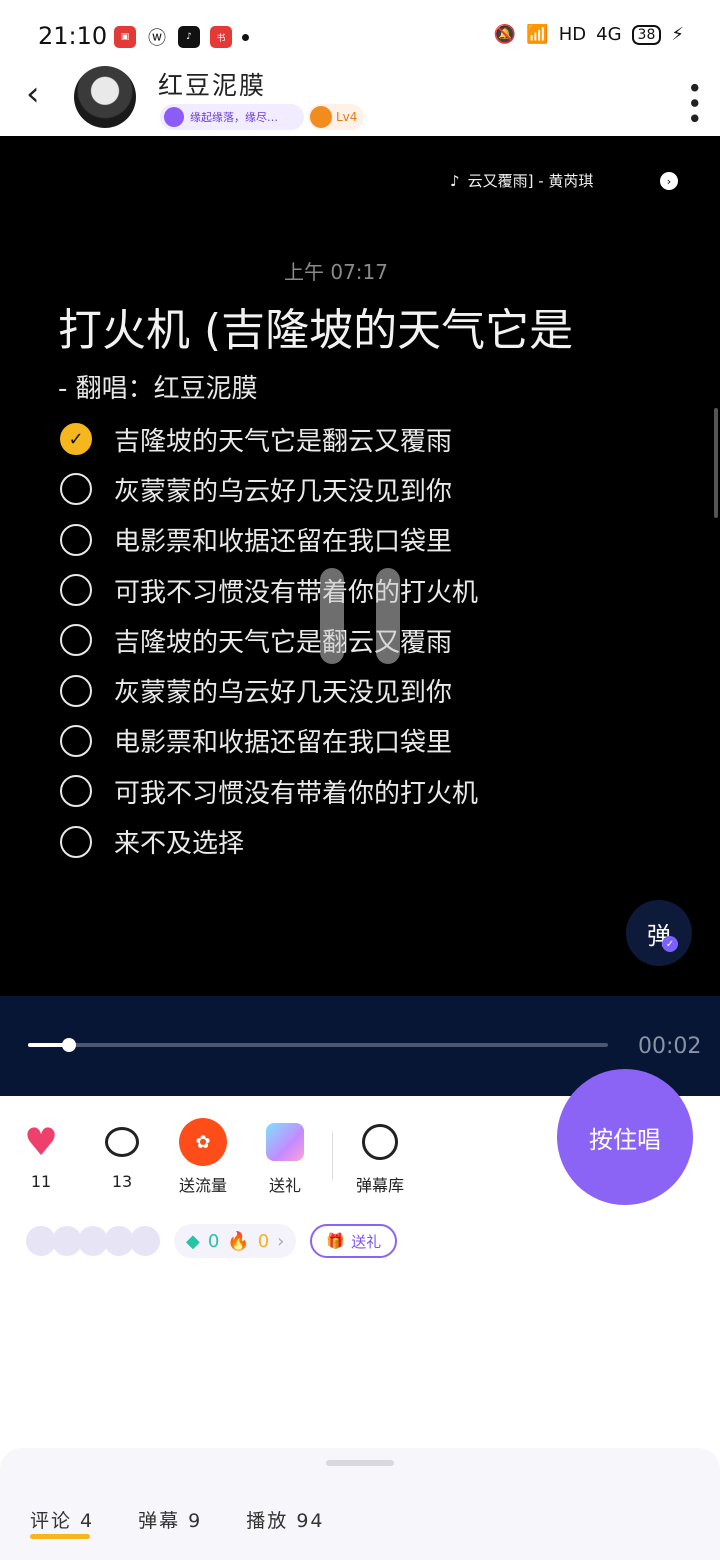 The width and height of the screenshot is (720, 1560). I want to click on lyric-line: ✓ 吉隆坡的天气它是翻云又覆雨, so click(269, 439).